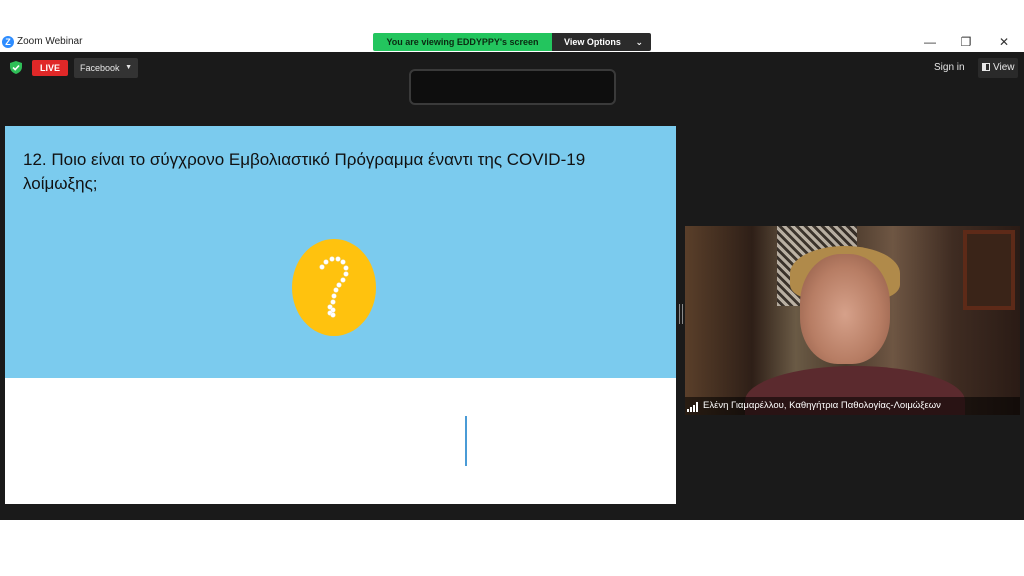 The width and height of the screenshot is (1024, 576). What do you see at coordinates (466, 441) in the screenshot?
I see `text-cursor` at bounding box center [466, 441].